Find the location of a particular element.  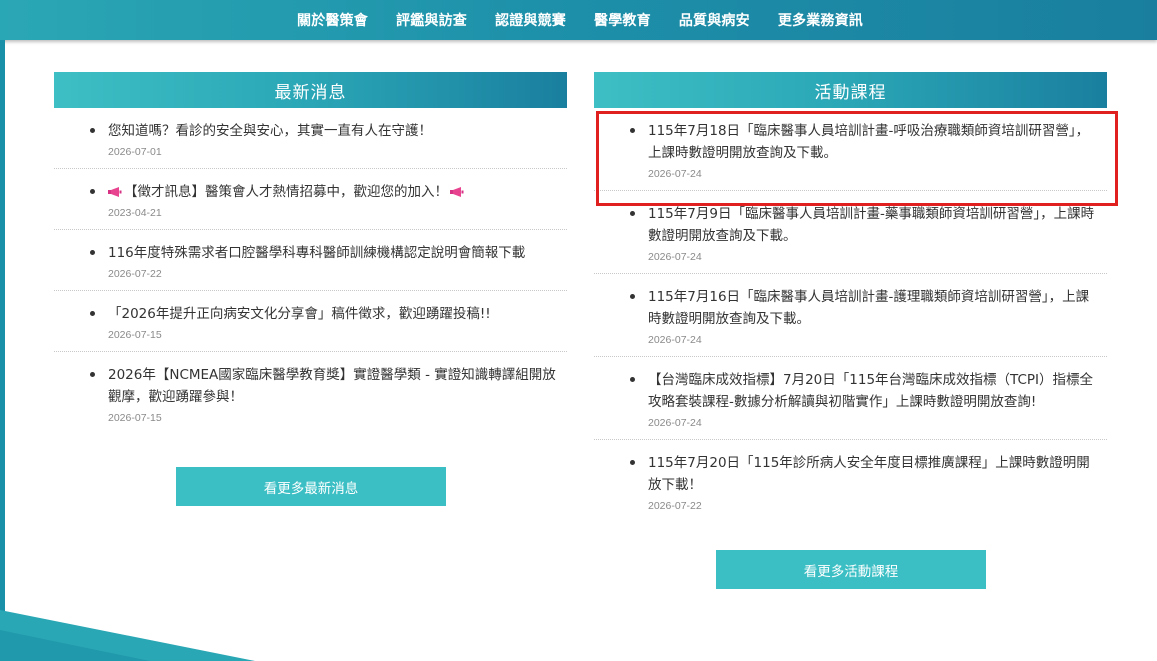

news-item: 您知道嗎？看診的安全與安心，其實一直有人在守護！ 2026-07-01 is located at coordinates (310, 138).